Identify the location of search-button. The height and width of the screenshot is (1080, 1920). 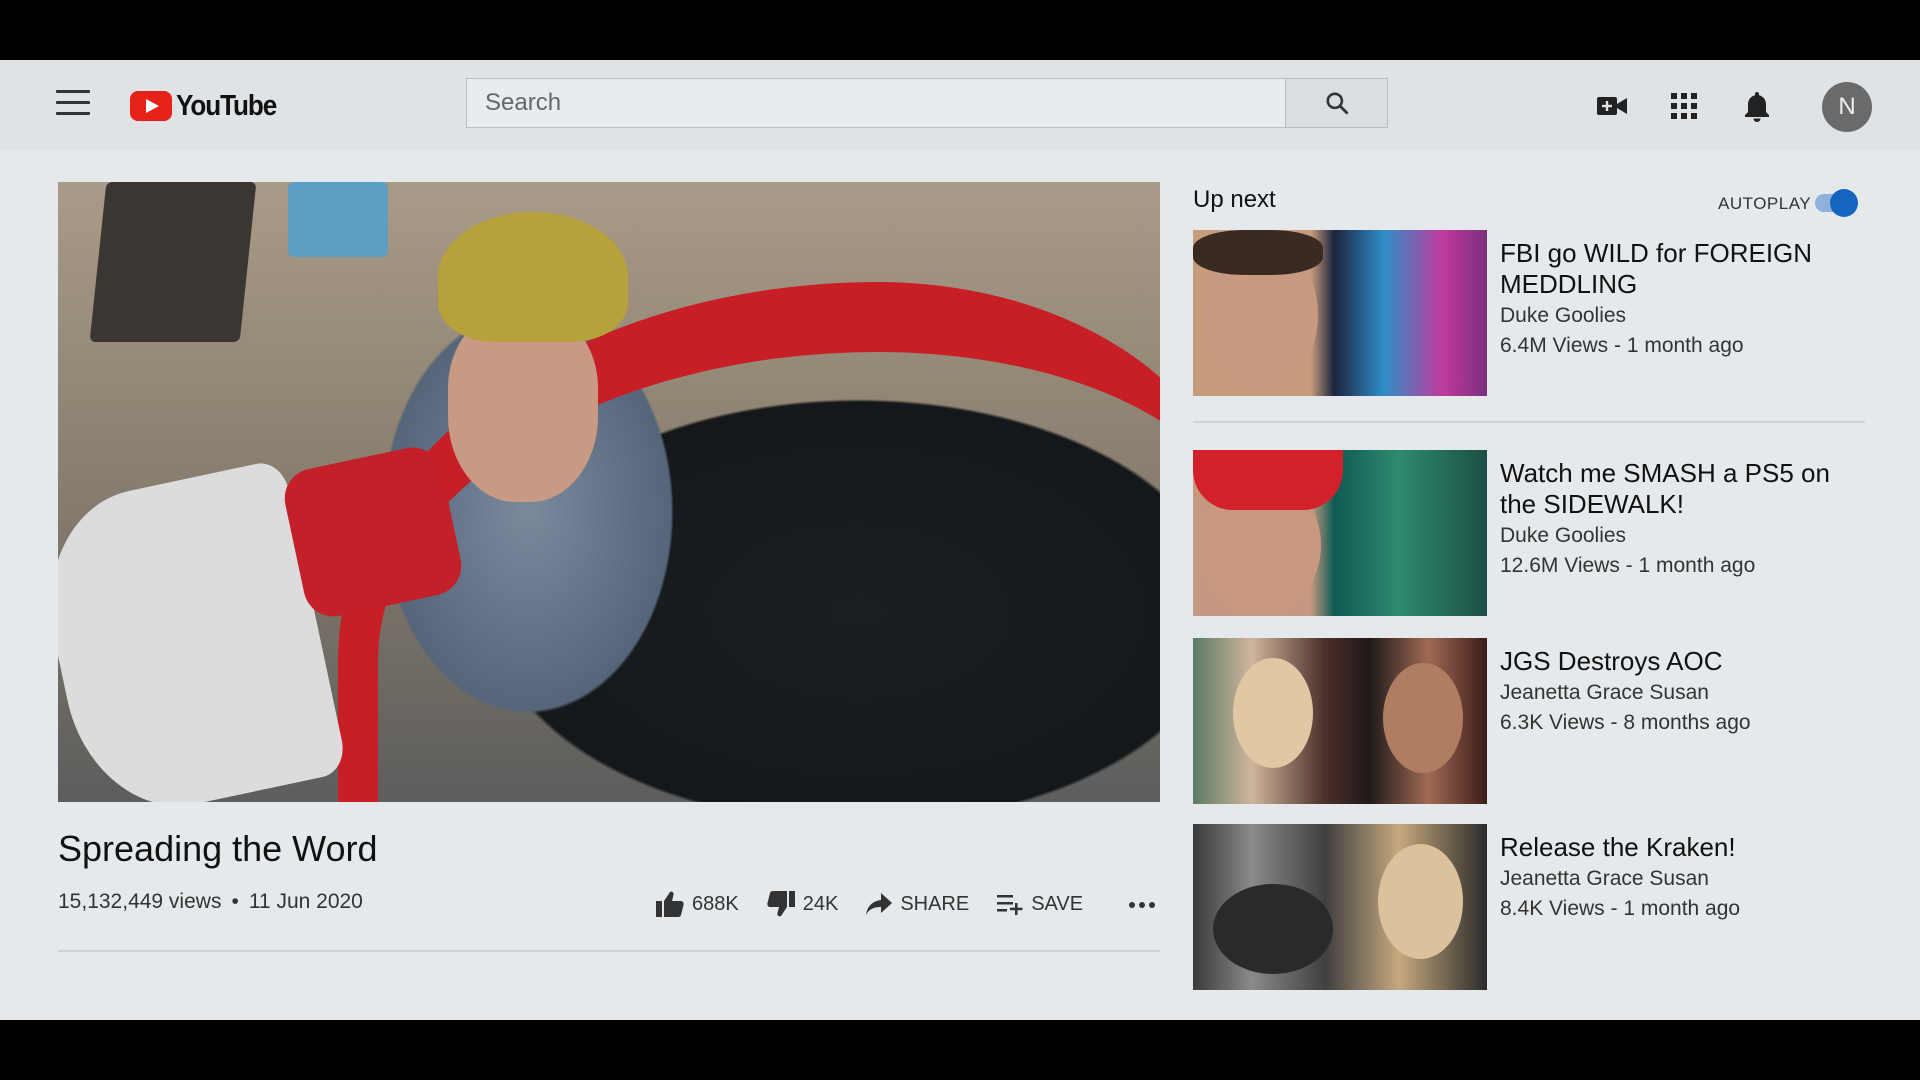
(1337, 103).